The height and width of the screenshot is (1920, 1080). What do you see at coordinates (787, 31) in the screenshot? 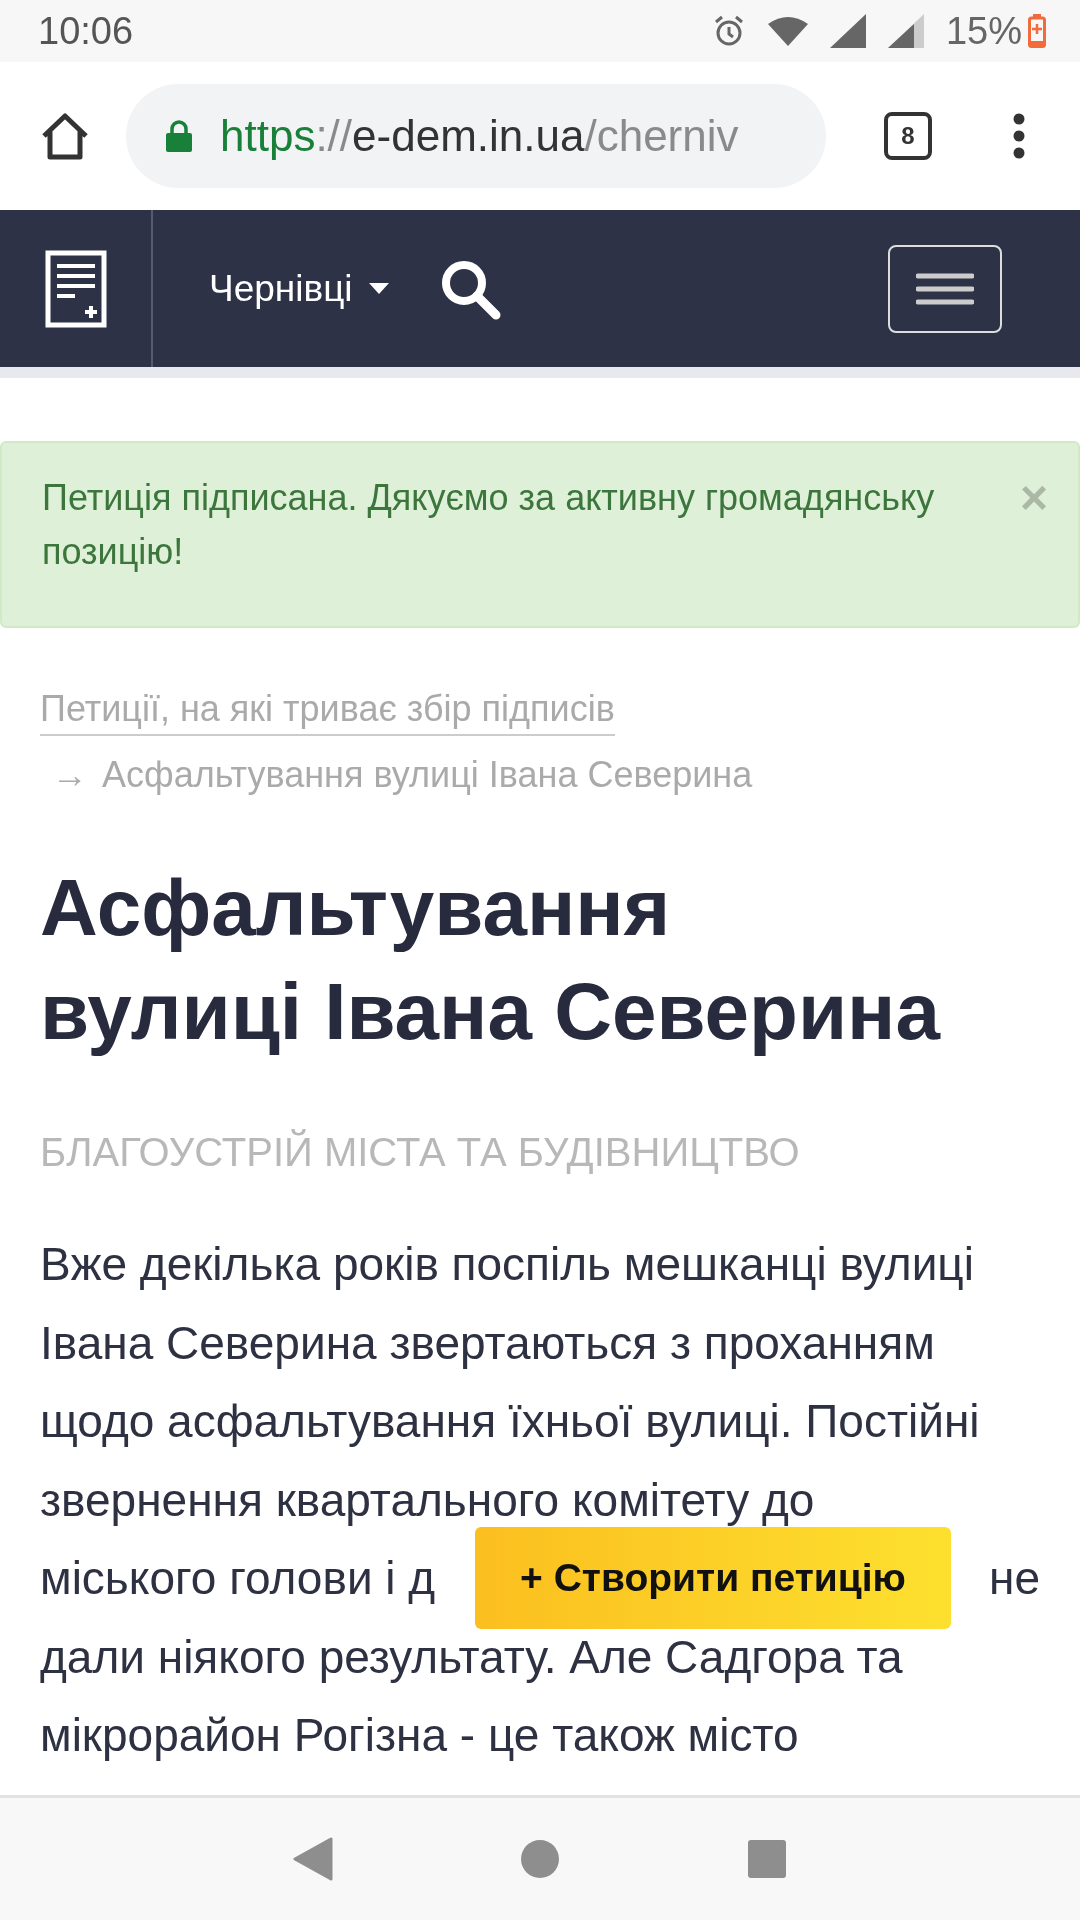
I see `wifi-icon` at bounding box center [787, 31].